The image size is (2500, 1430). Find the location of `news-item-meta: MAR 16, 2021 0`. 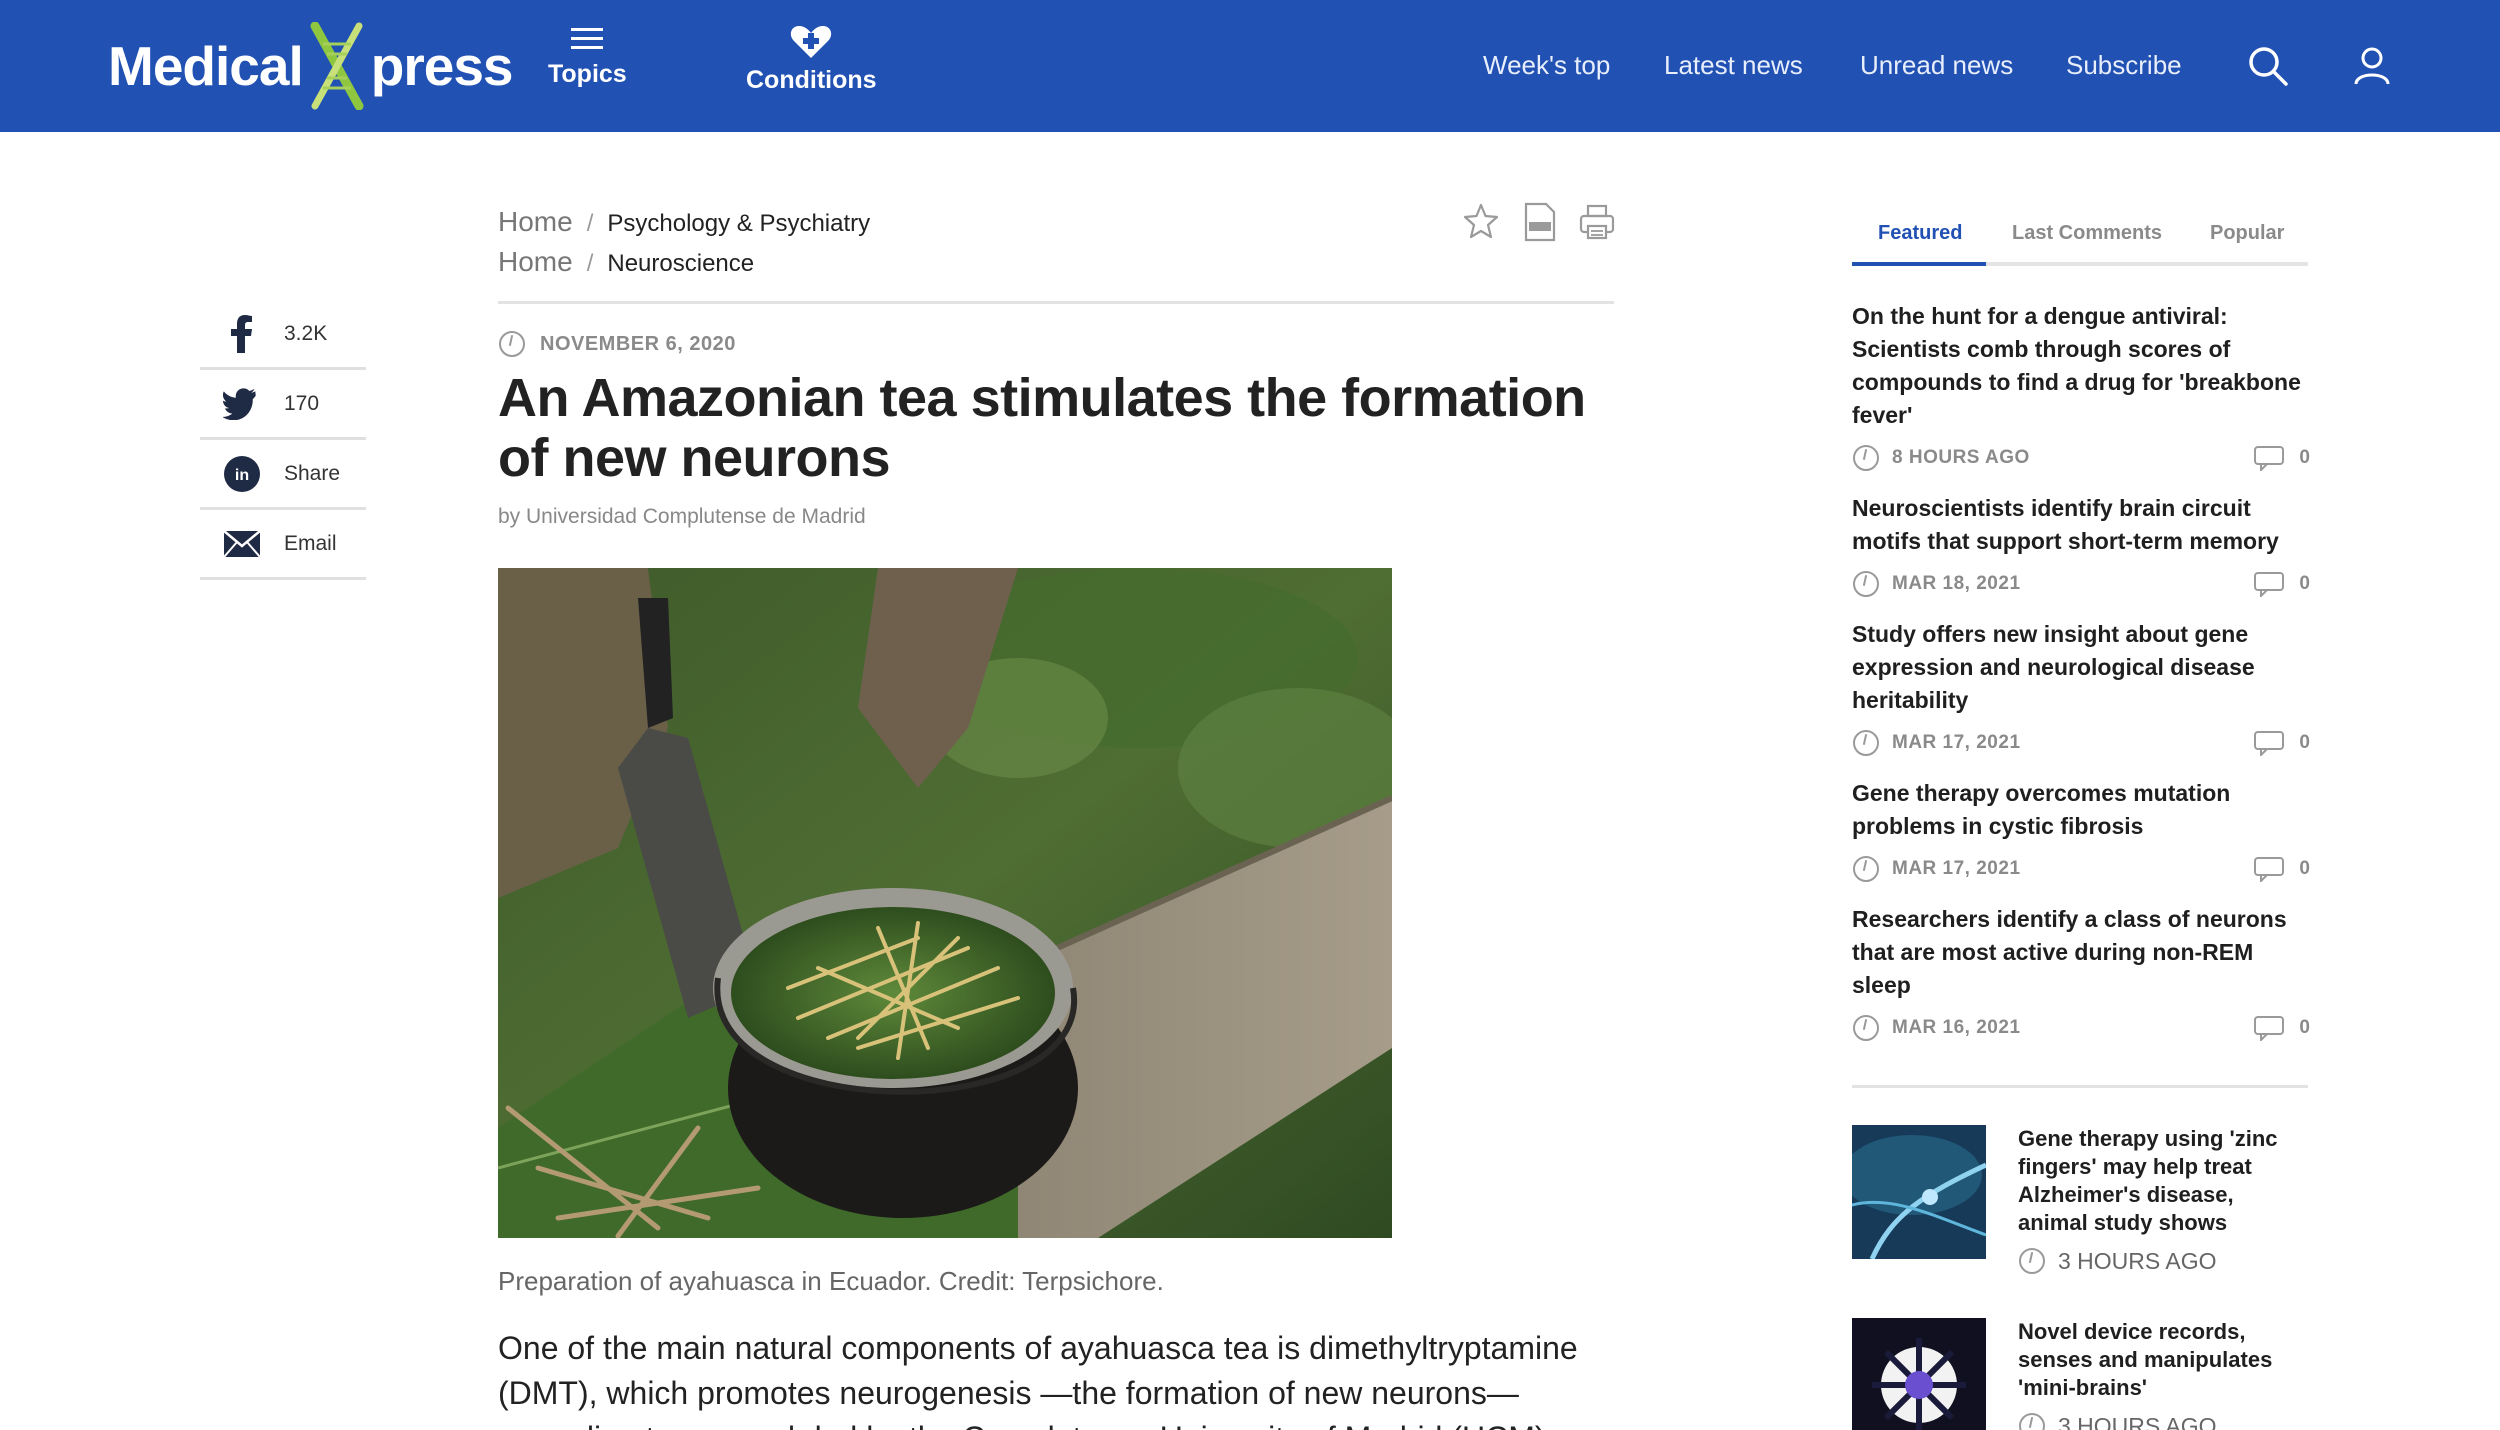

news-item-meta: MAR 16, 2021 0 is located at coordinates (2081, 1028).